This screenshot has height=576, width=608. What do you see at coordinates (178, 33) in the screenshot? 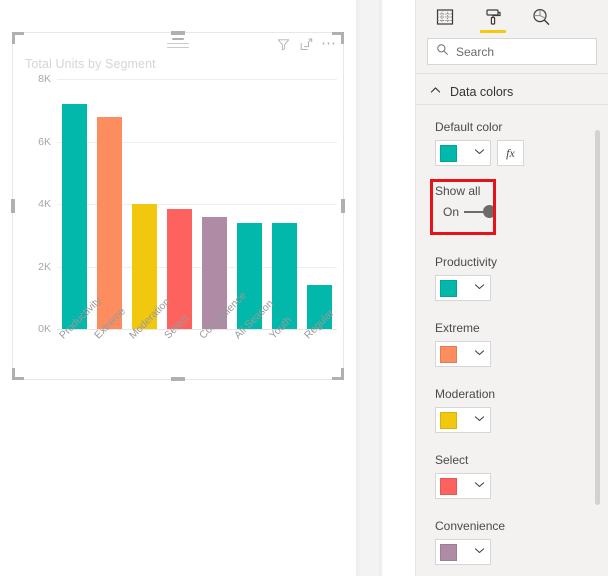
I see `resize-handle-top` at bounding box center [178, 33].